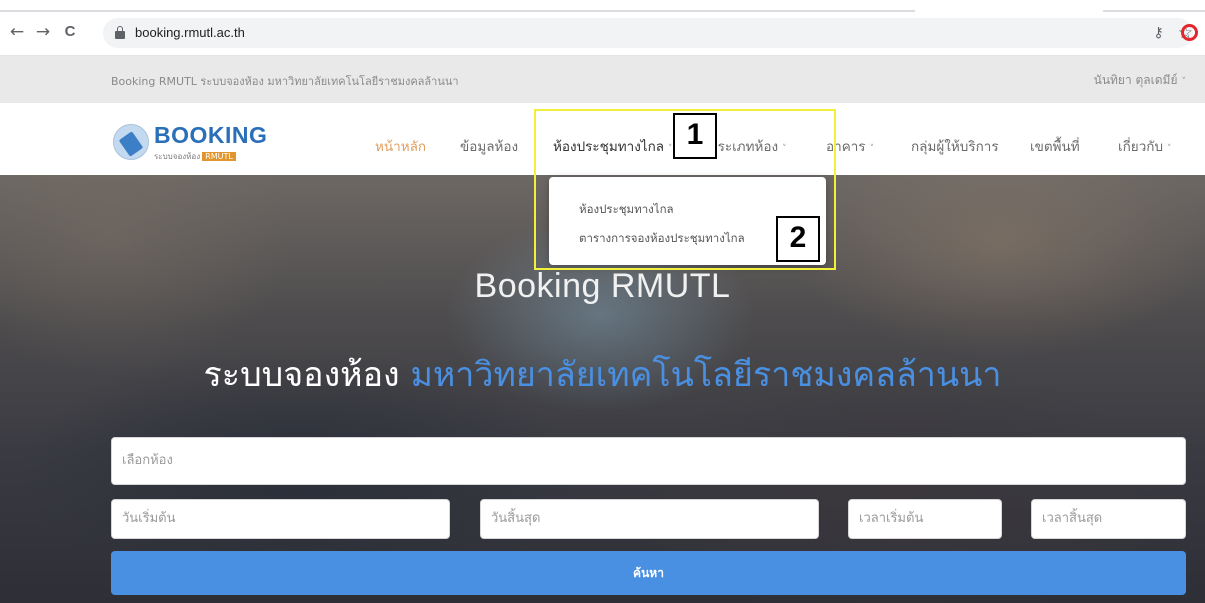 The width and height of the screenshot is (1205, 603). I want to click on opera-icon, so click(1189, 32).